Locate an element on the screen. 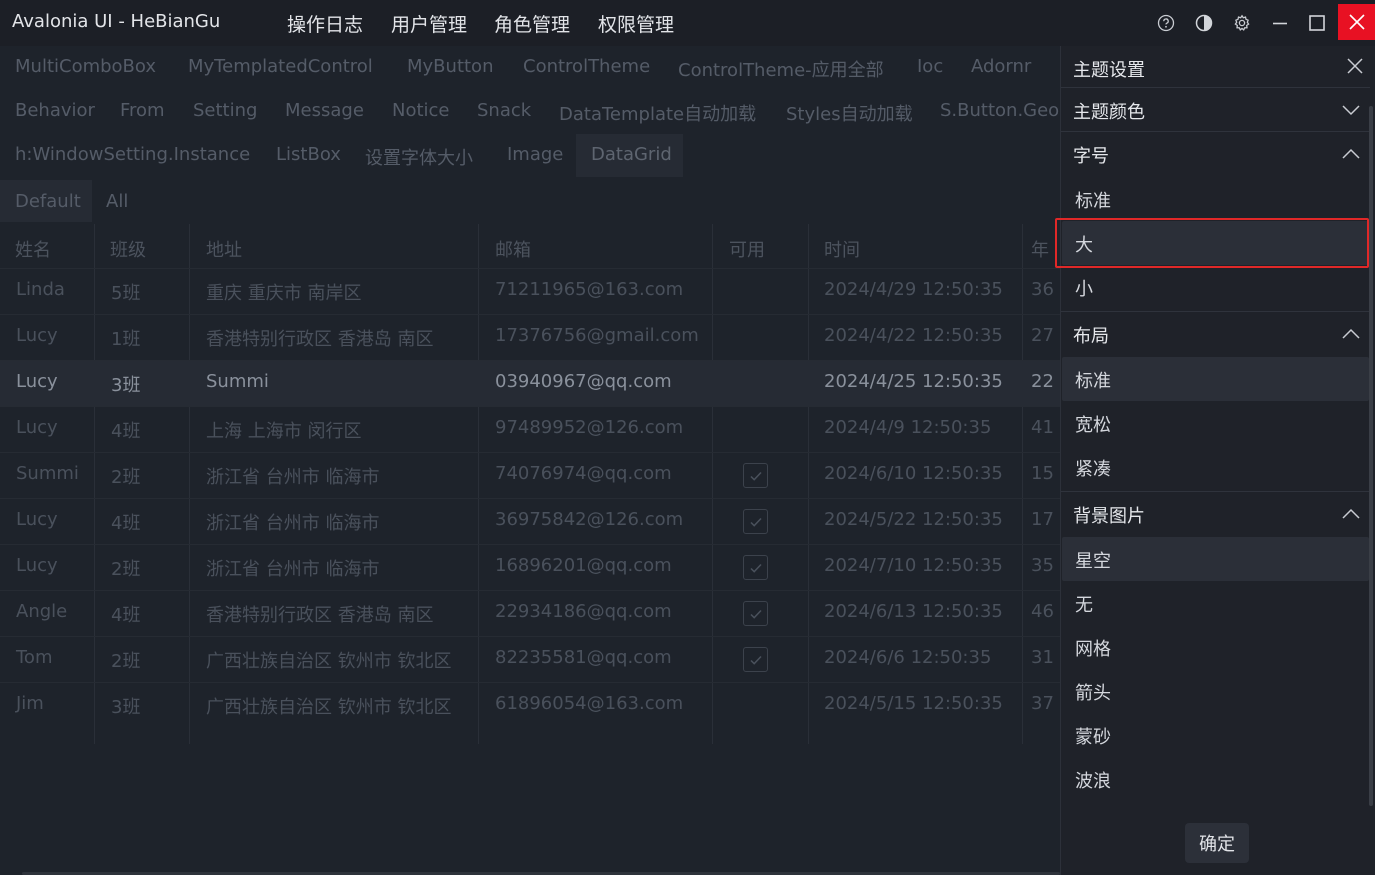 The image size is (1375, 875). tab-datagrid: DataGrid is located at coordinates (631, 154).